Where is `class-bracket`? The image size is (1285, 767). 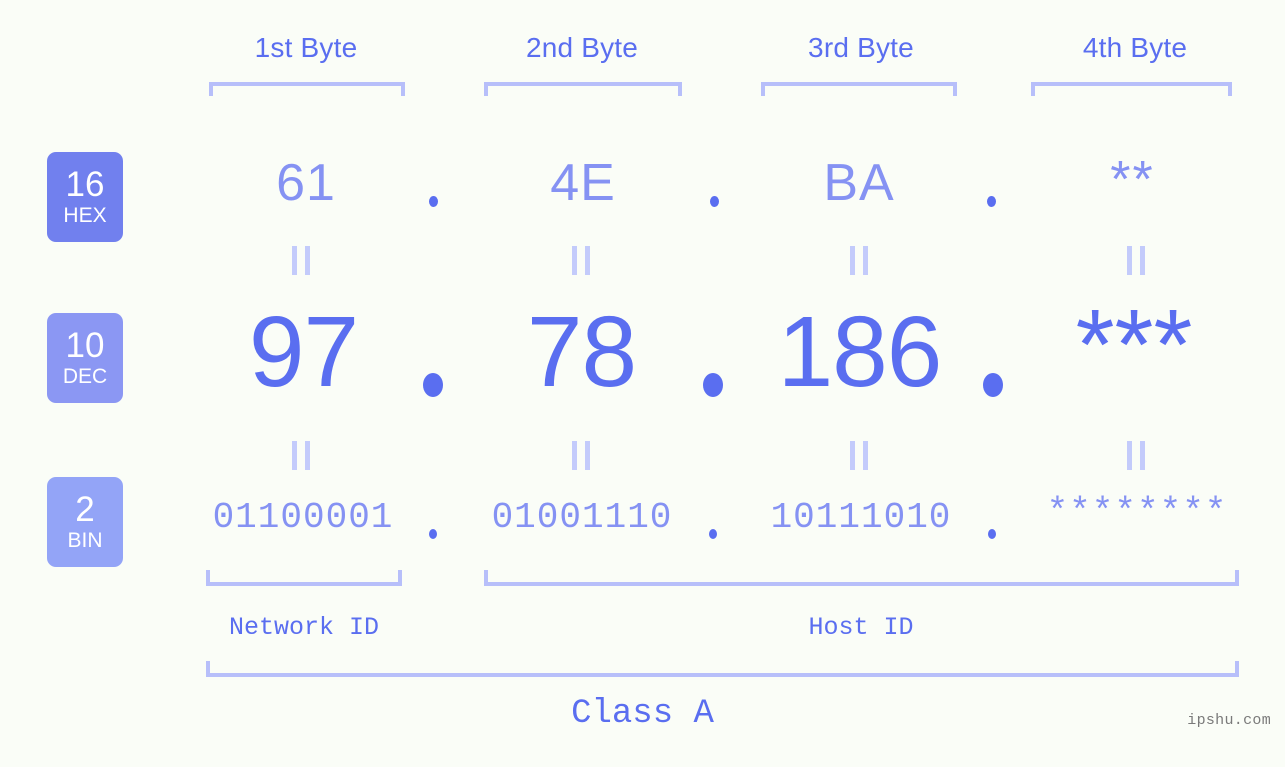
class-bracket is located at coordinates (722, 669).